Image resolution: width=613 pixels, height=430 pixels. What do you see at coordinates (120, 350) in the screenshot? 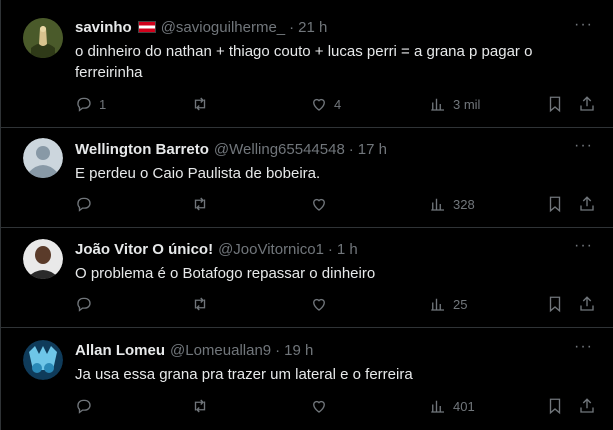
I see `display-name: Allan Lomeu` at bounding box center [120, 350].